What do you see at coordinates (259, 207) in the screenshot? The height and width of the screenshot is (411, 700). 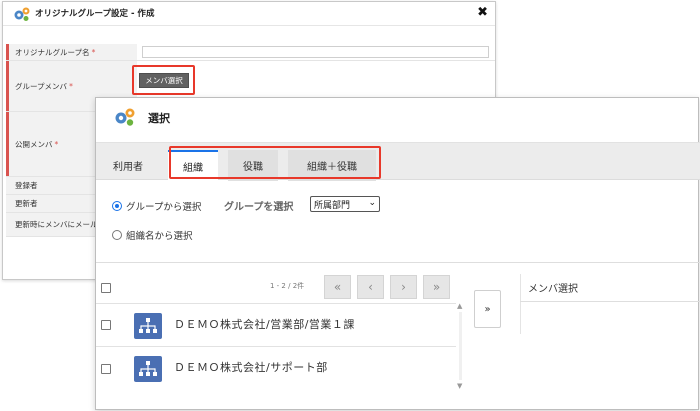 I see `group-select-label: グループを選択` at bounding box center [259, 207].